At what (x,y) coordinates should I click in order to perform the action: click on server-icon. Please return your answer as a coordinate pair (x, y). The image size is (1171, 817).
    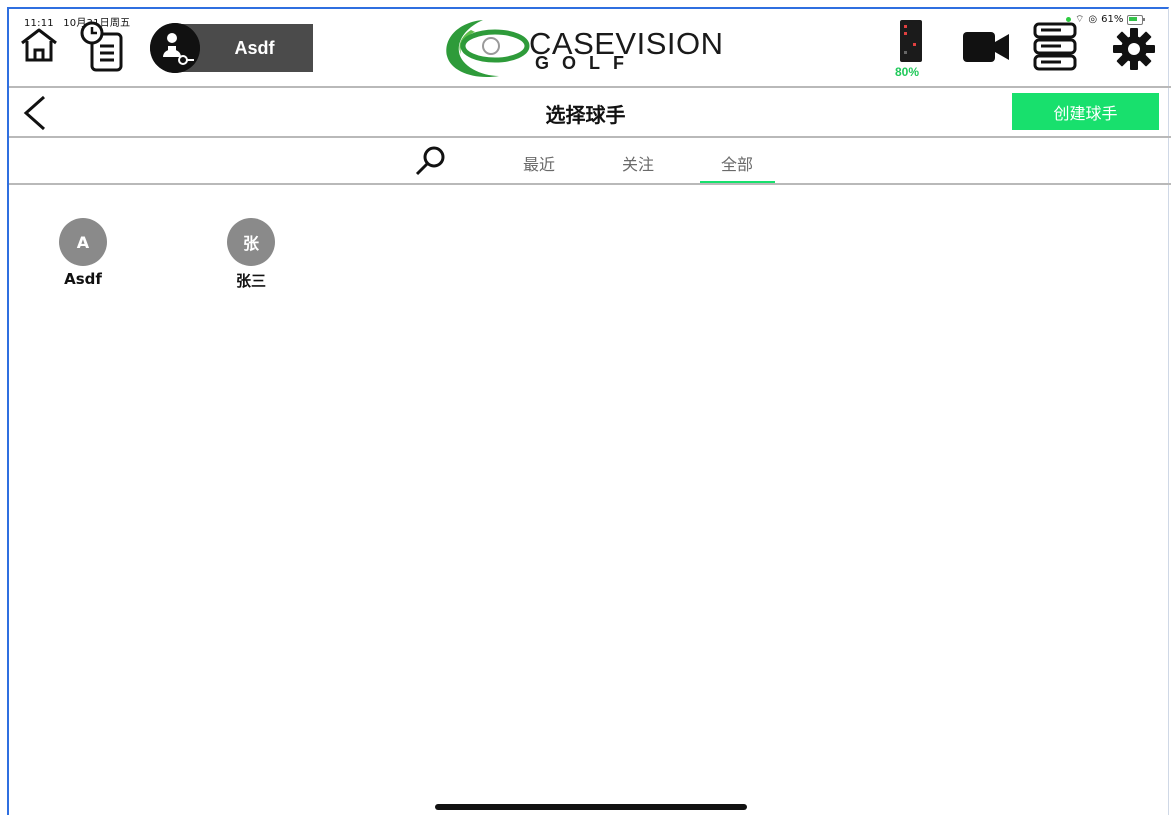
    Looking at the image, I should click on (1055, 47).